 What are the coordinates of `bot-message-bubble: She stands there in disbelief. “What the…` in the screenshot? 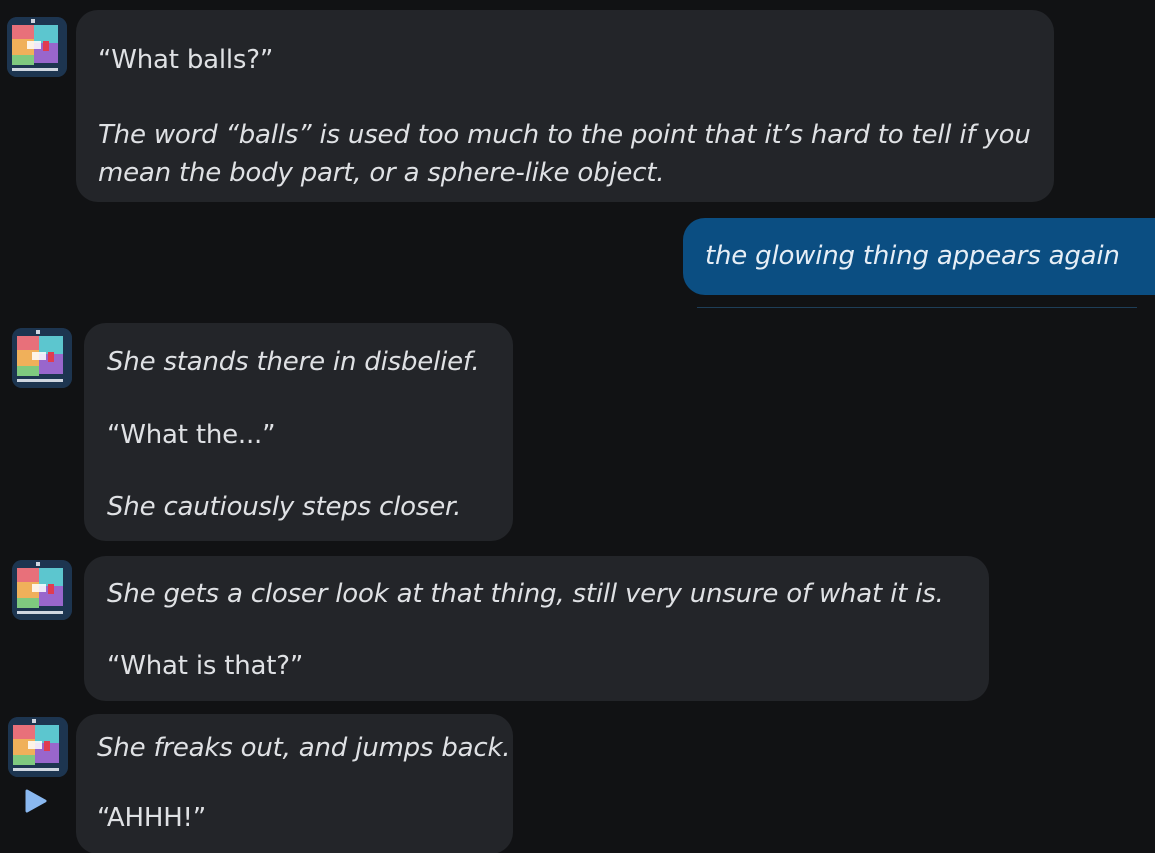 It's located at (298, 432).